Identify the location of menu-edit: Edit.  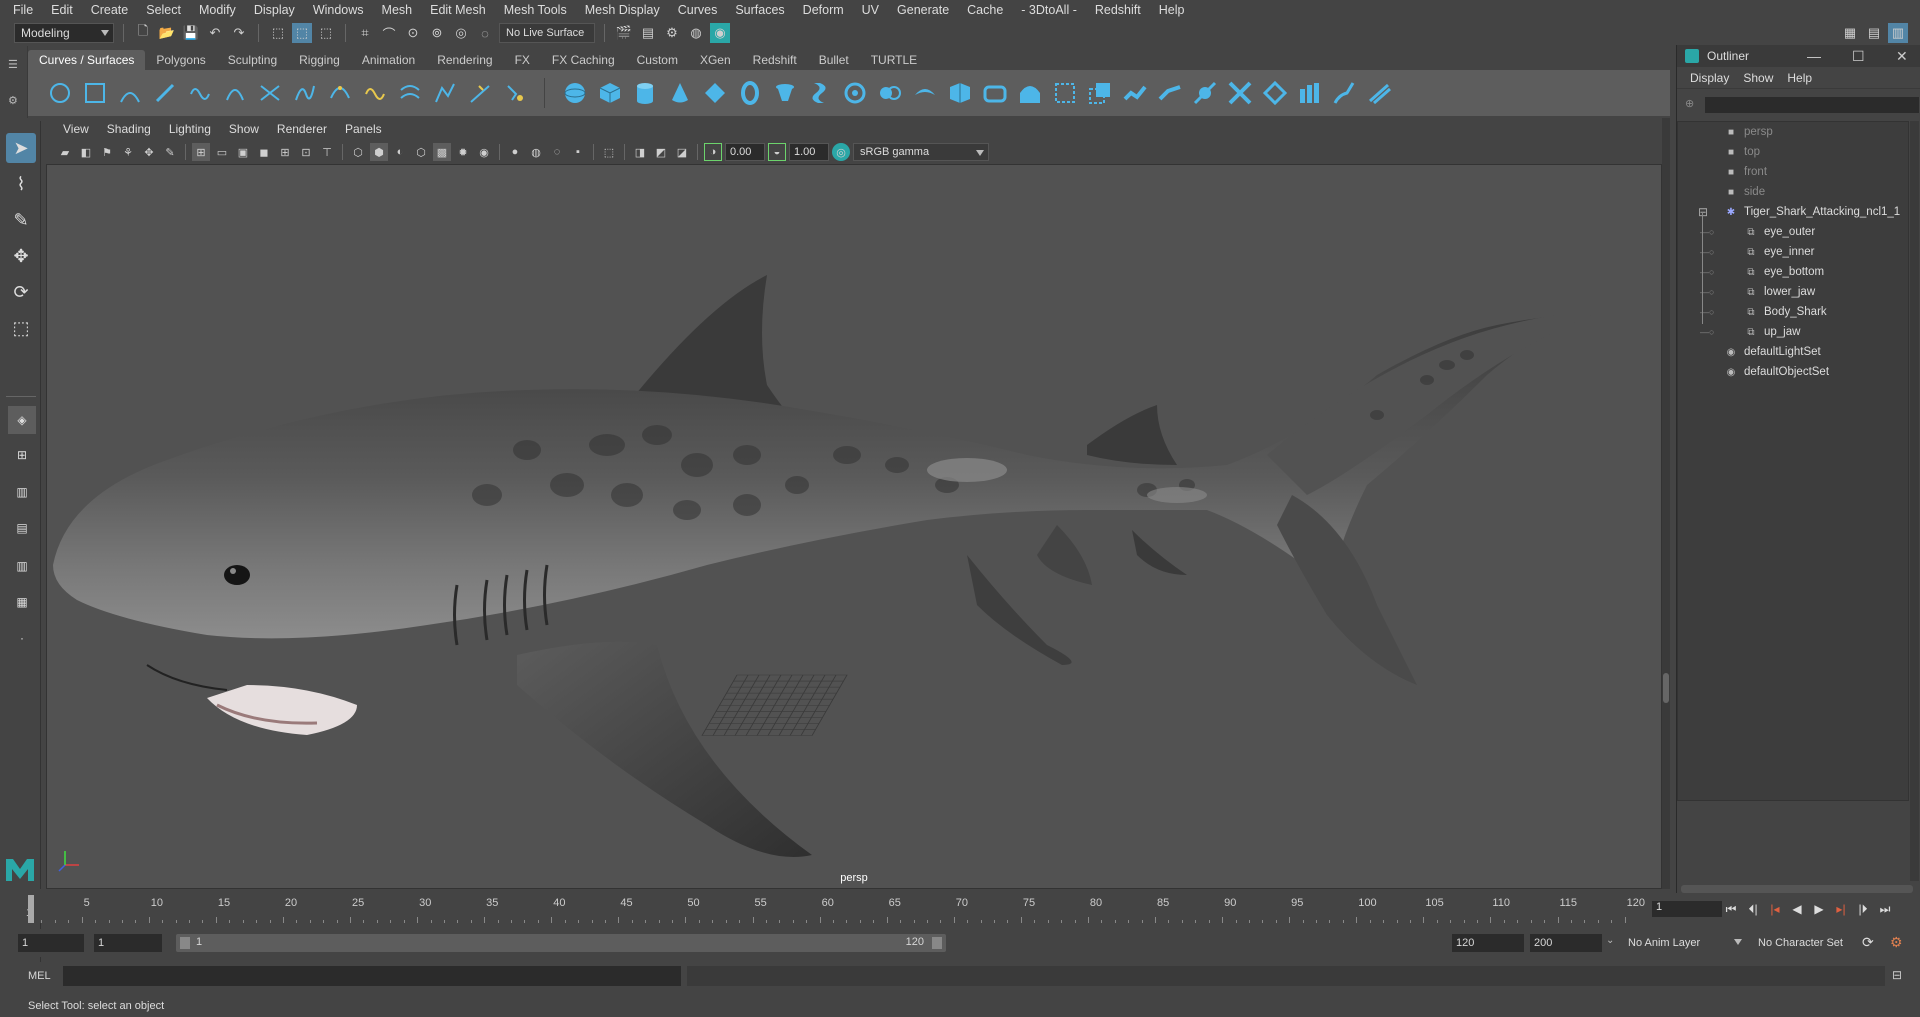
(62, 10).